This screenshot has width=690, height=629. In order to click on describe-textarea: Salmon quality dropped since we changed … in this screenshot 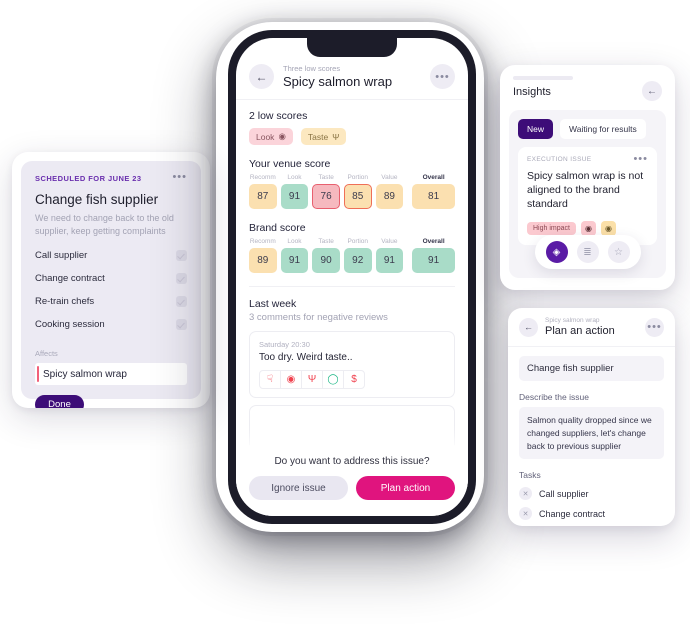, I will do `click(591, 433)`.